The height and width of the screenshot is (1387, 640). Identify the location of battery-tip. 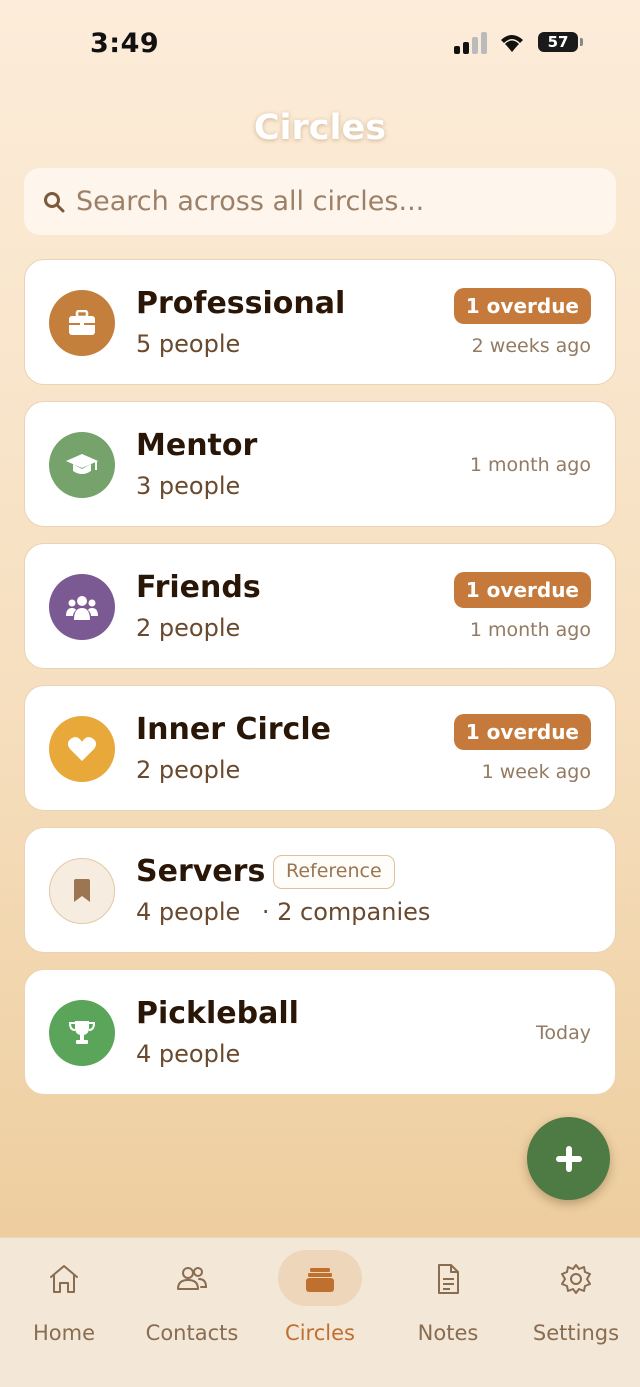
(581, 42).